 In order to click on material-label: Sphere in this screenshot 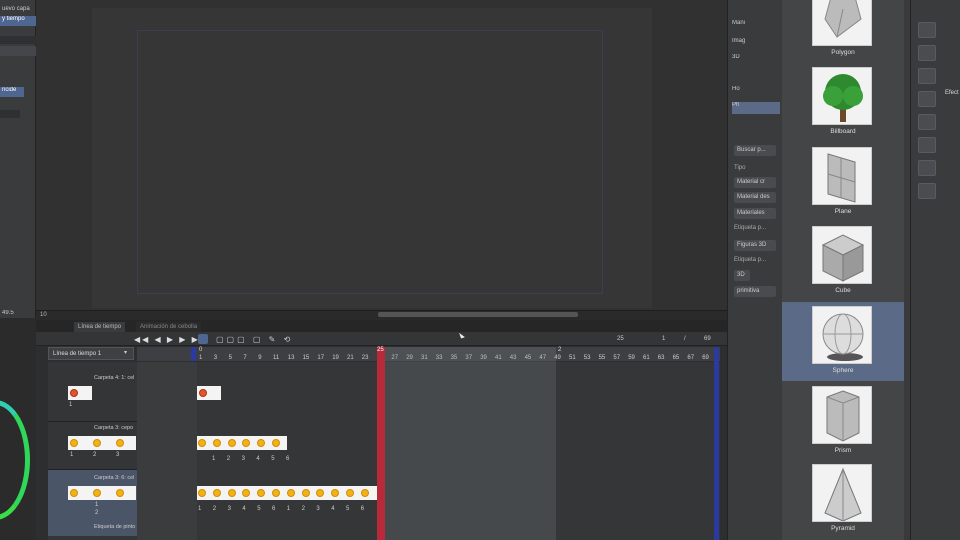, I will do `click(843, 370)`.